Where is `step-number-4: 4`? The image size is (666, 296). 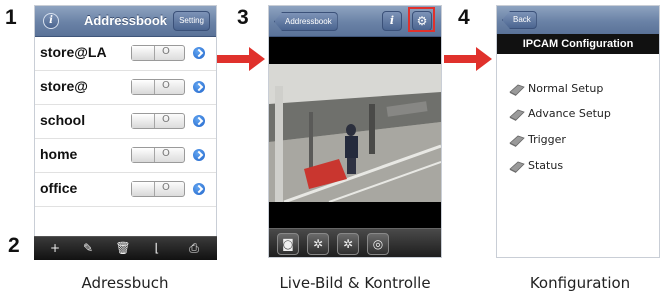
step-number-4: 4 is located at coordinates (464, 17).